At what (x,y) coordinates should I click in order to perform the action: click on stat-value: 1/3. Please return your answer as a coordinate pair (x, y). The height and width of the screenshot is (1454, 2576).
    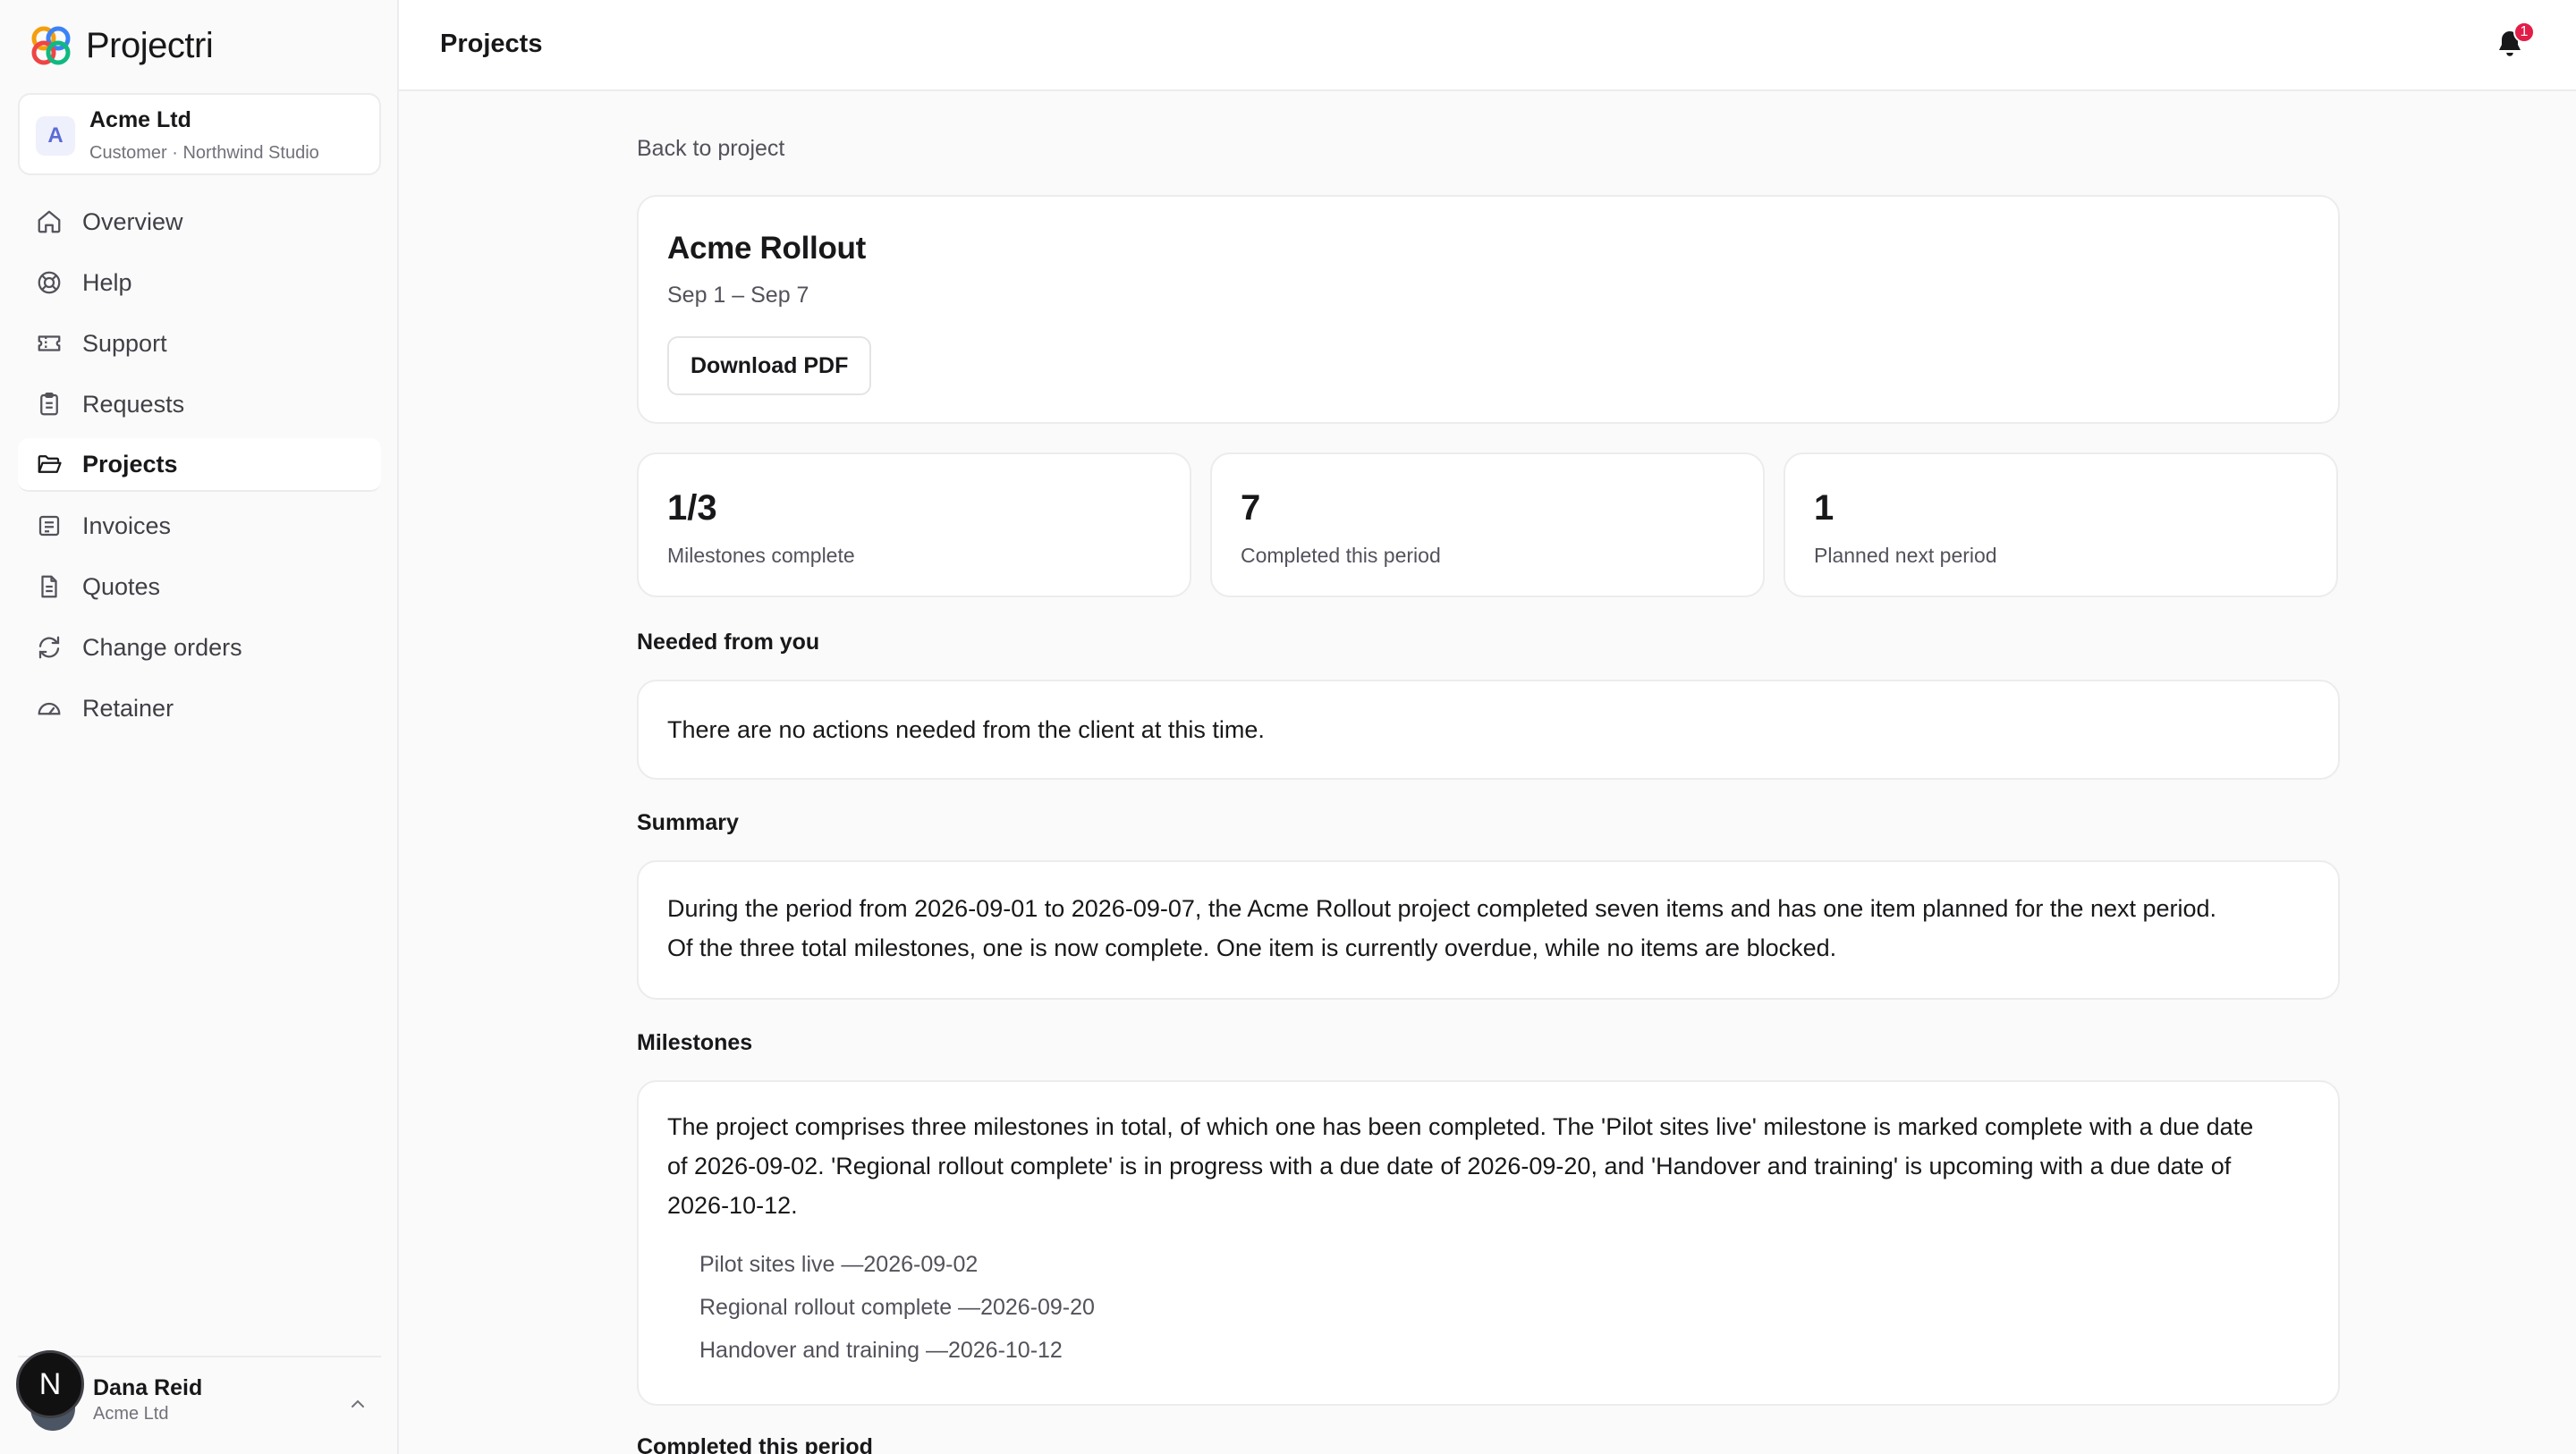
    Looking at the image, I should click on (692, 508).